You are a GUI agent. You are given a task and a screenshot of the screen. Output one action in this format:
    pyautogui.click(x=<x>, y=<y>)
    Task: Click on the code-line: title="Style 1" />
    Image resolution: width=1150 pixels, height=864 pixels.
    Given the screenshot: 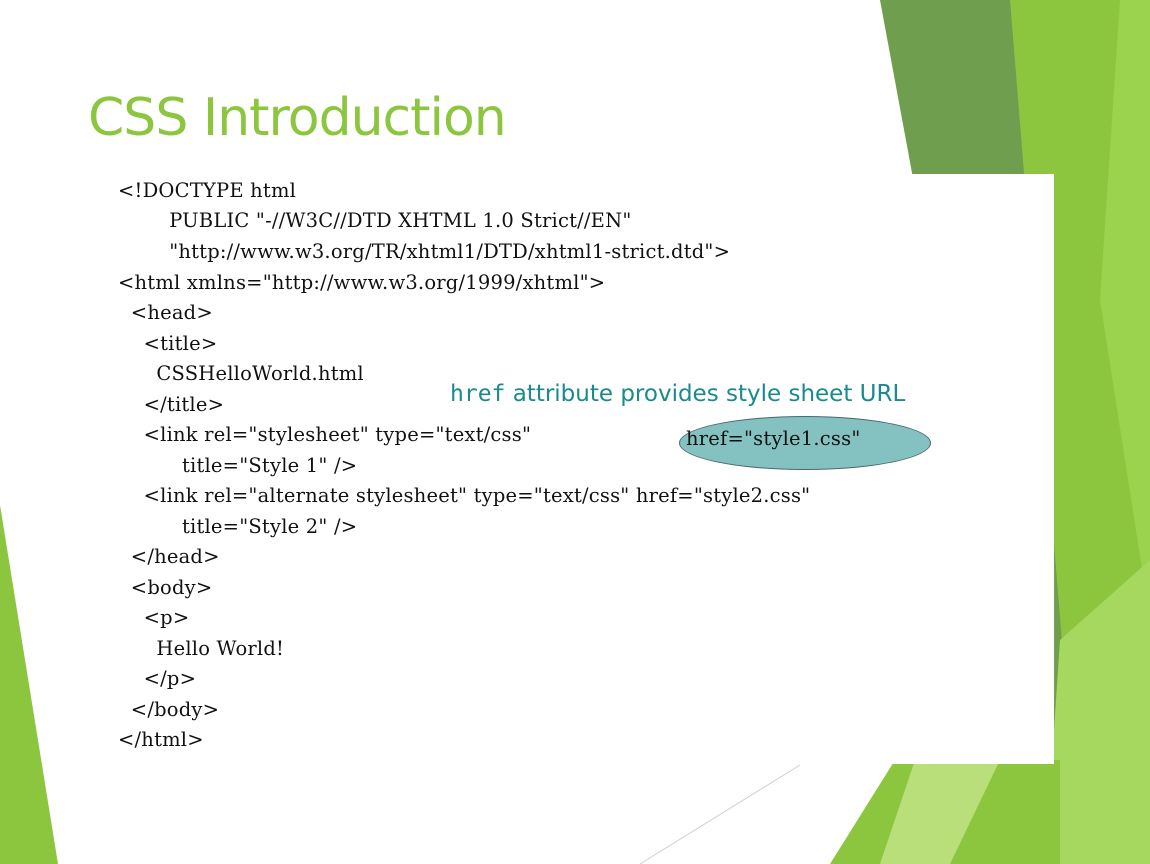 What is the action you would take?
    pyautogui.click(x=238, y=465)
    